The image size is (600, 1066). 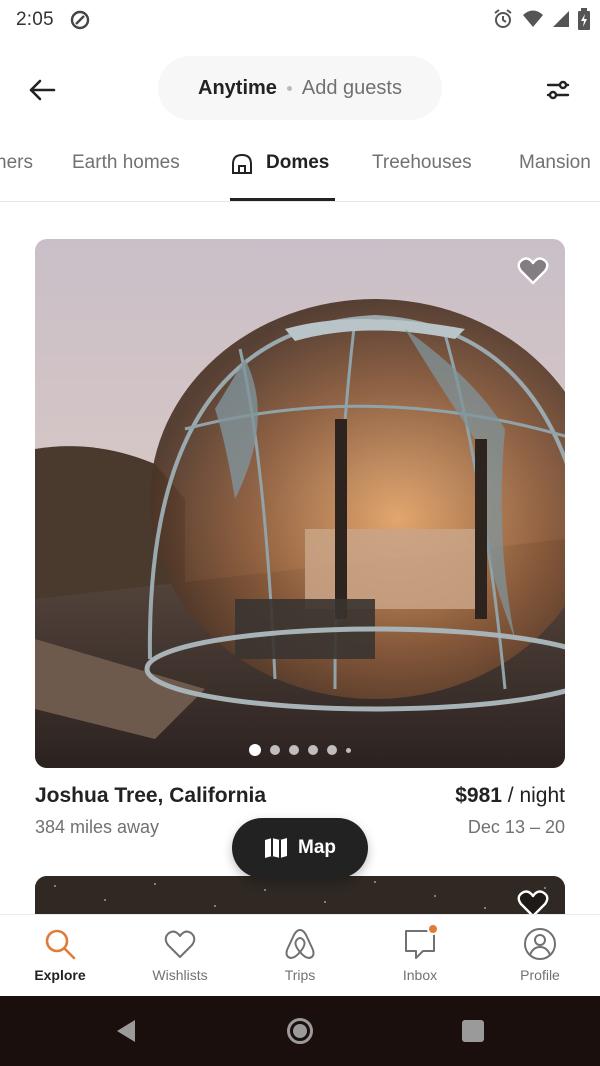 I want to click on listing-price-line: $981 / night, so click(x=510, y=796).